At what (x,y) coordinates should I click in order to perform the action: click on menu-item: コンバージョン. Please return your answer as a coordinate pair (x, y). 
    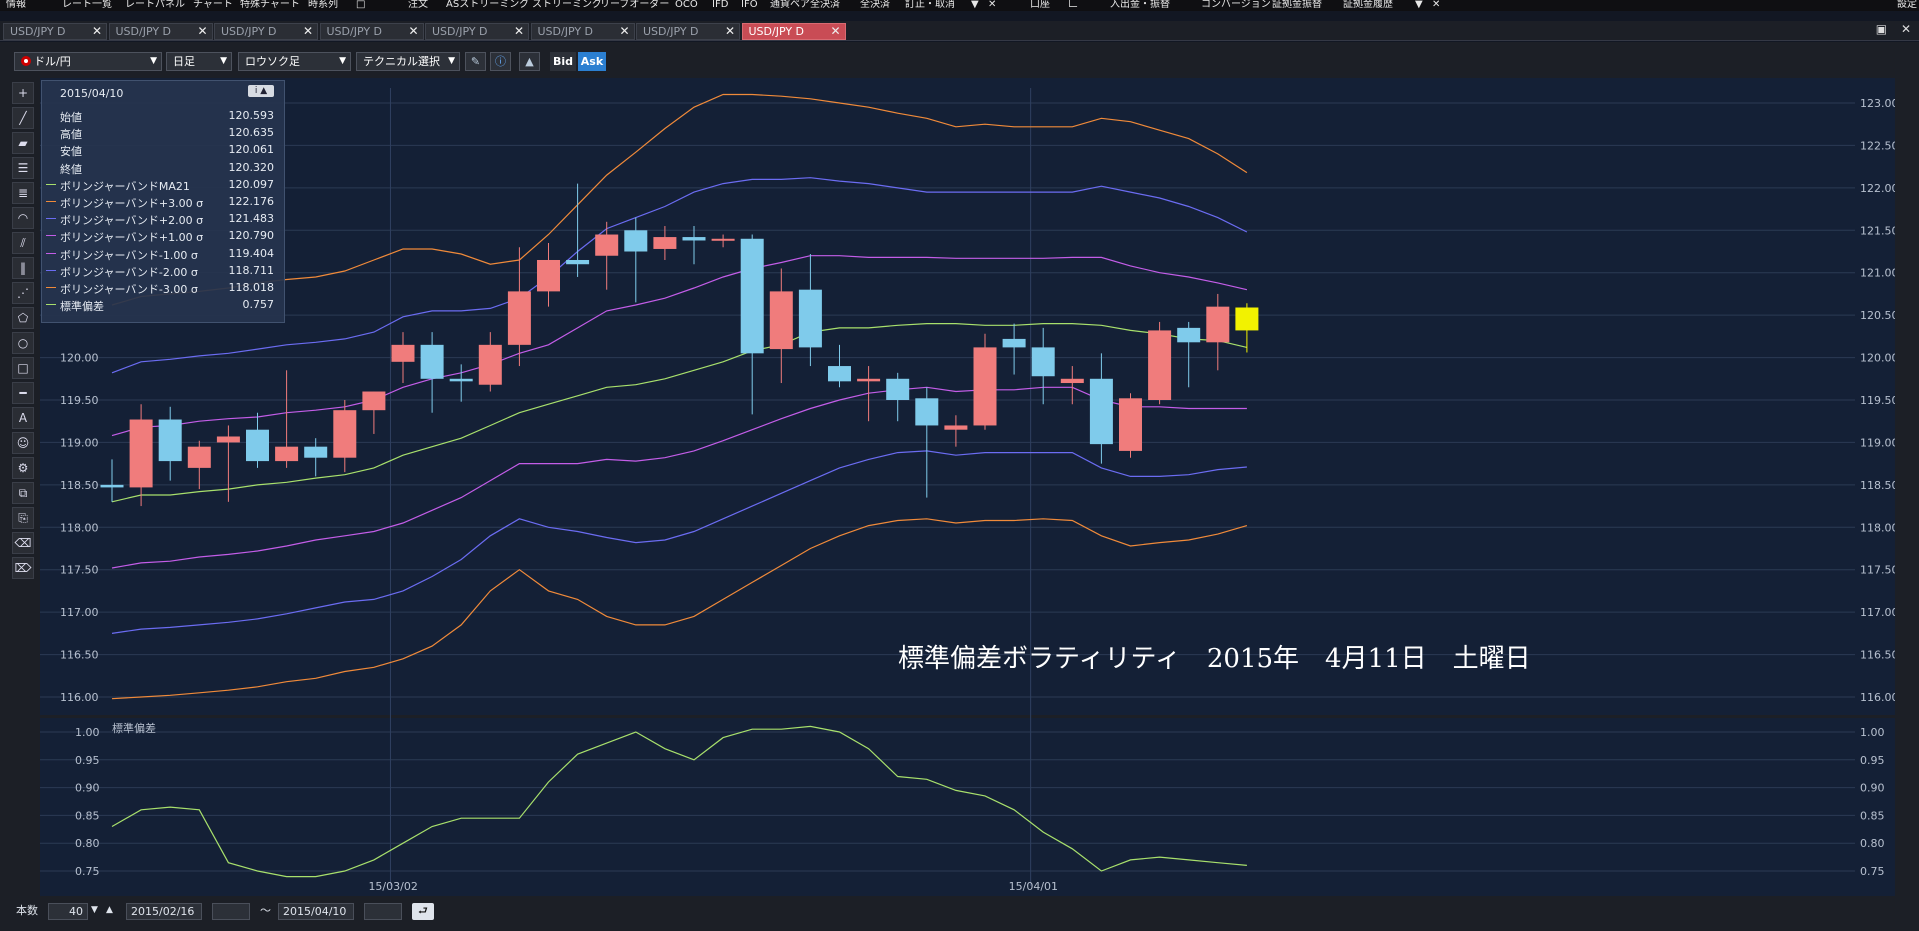
    Looking at the image, I should click on (1236, 5).